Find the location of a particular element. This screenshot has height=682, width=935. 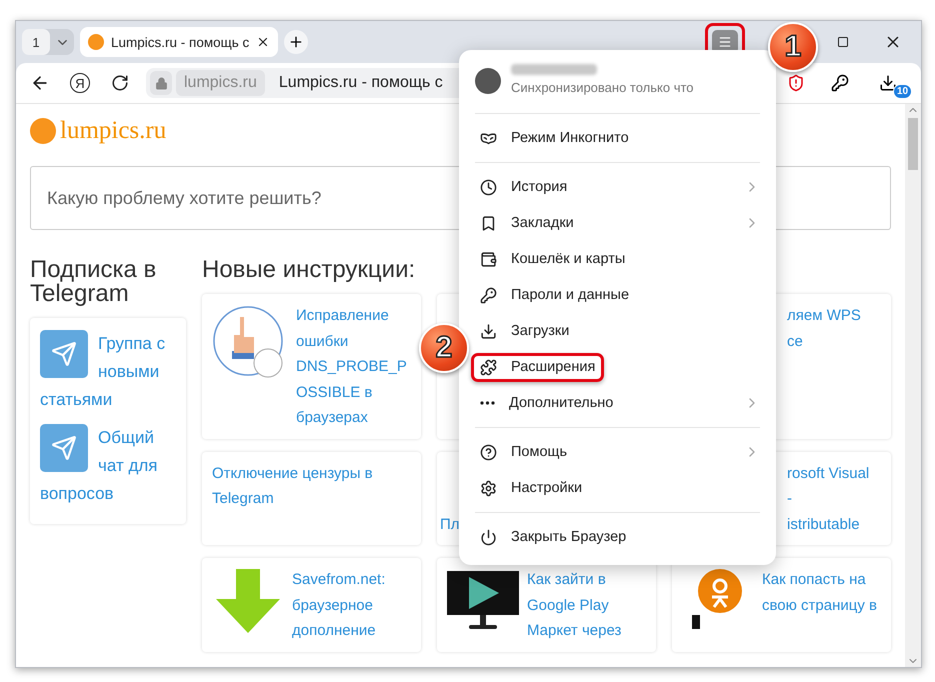

article-link-fragment: ce is located at coordinates (795, 341).